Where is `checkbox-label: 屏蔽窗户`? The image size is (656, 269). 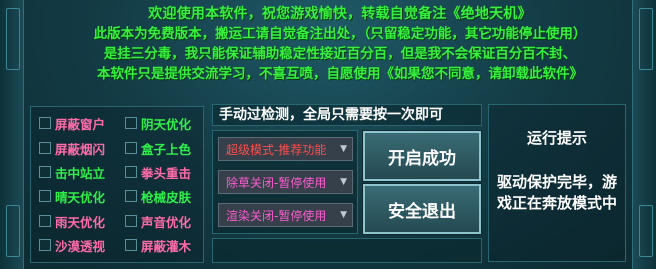 checkbox-label: 屏蔽窗户 is located at coordinates (80, 124).